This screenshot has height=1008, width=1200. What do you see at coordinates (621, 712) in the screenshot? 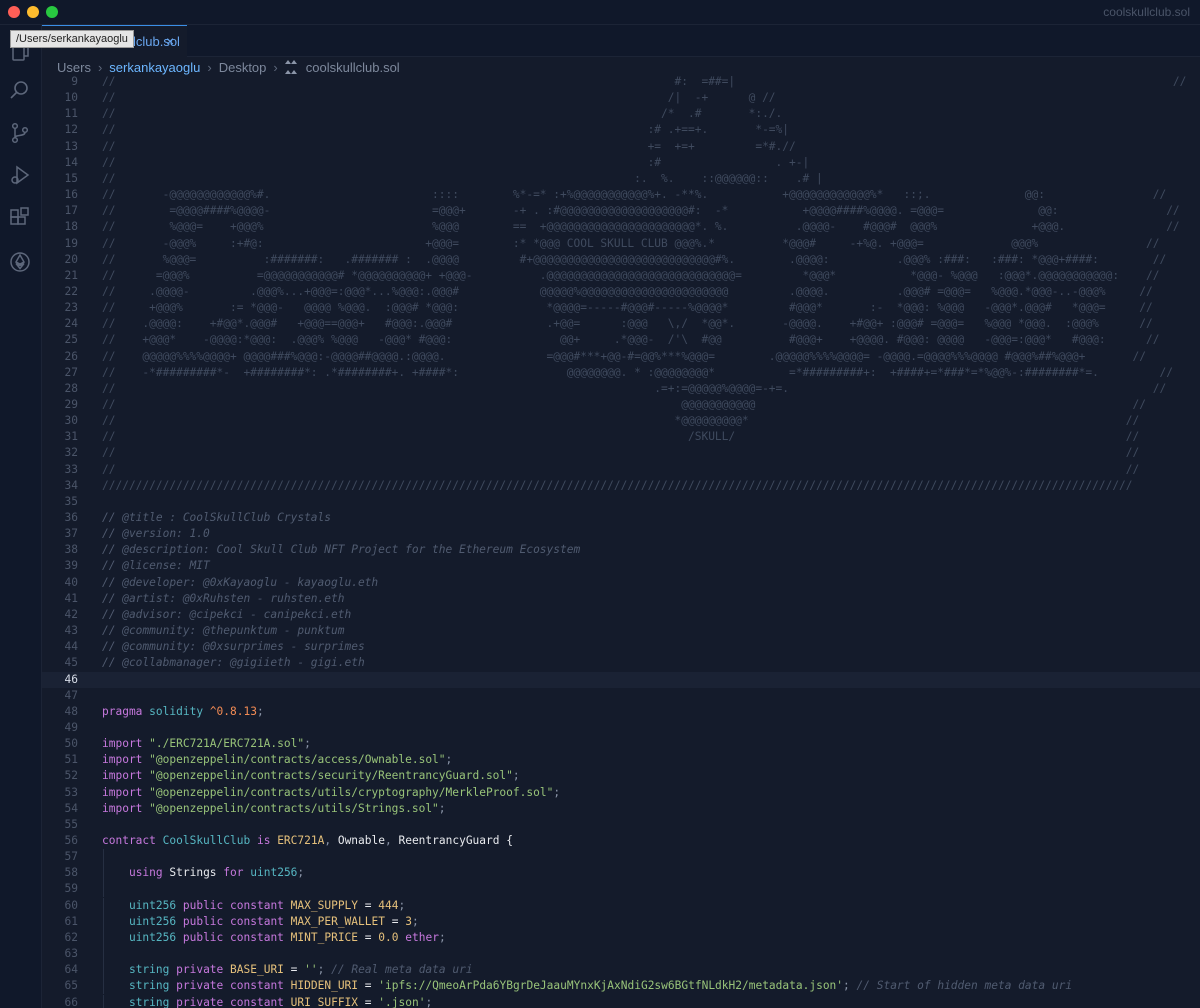
I see `code-line: 48 pragma solidity ^0.8.13;` at bounding box center [621, 712].